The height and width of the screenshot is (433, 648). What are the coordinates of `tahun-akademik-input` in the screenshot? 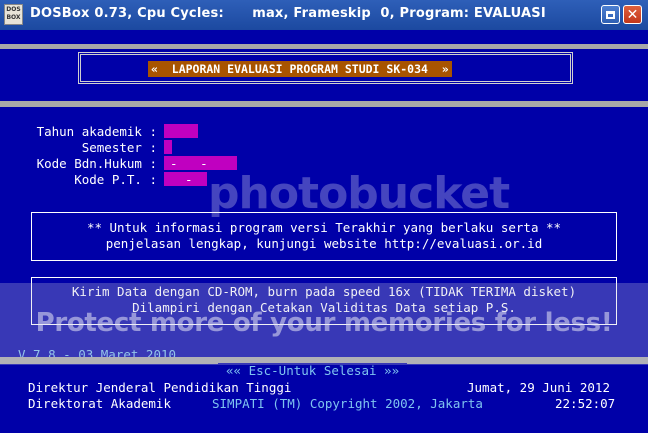 It's located at (181, 131).